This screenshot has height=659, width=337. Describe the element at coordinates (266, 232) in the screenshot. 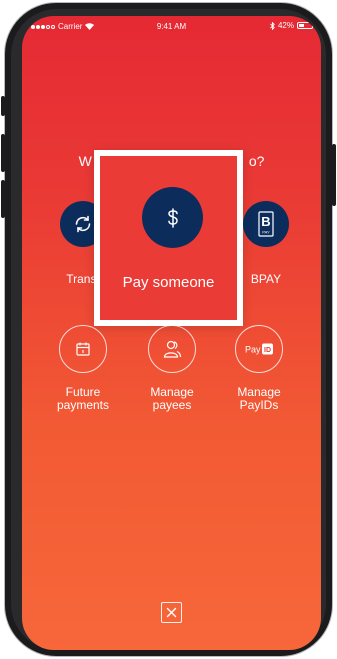

I see `svg-text: PAY` at that location.